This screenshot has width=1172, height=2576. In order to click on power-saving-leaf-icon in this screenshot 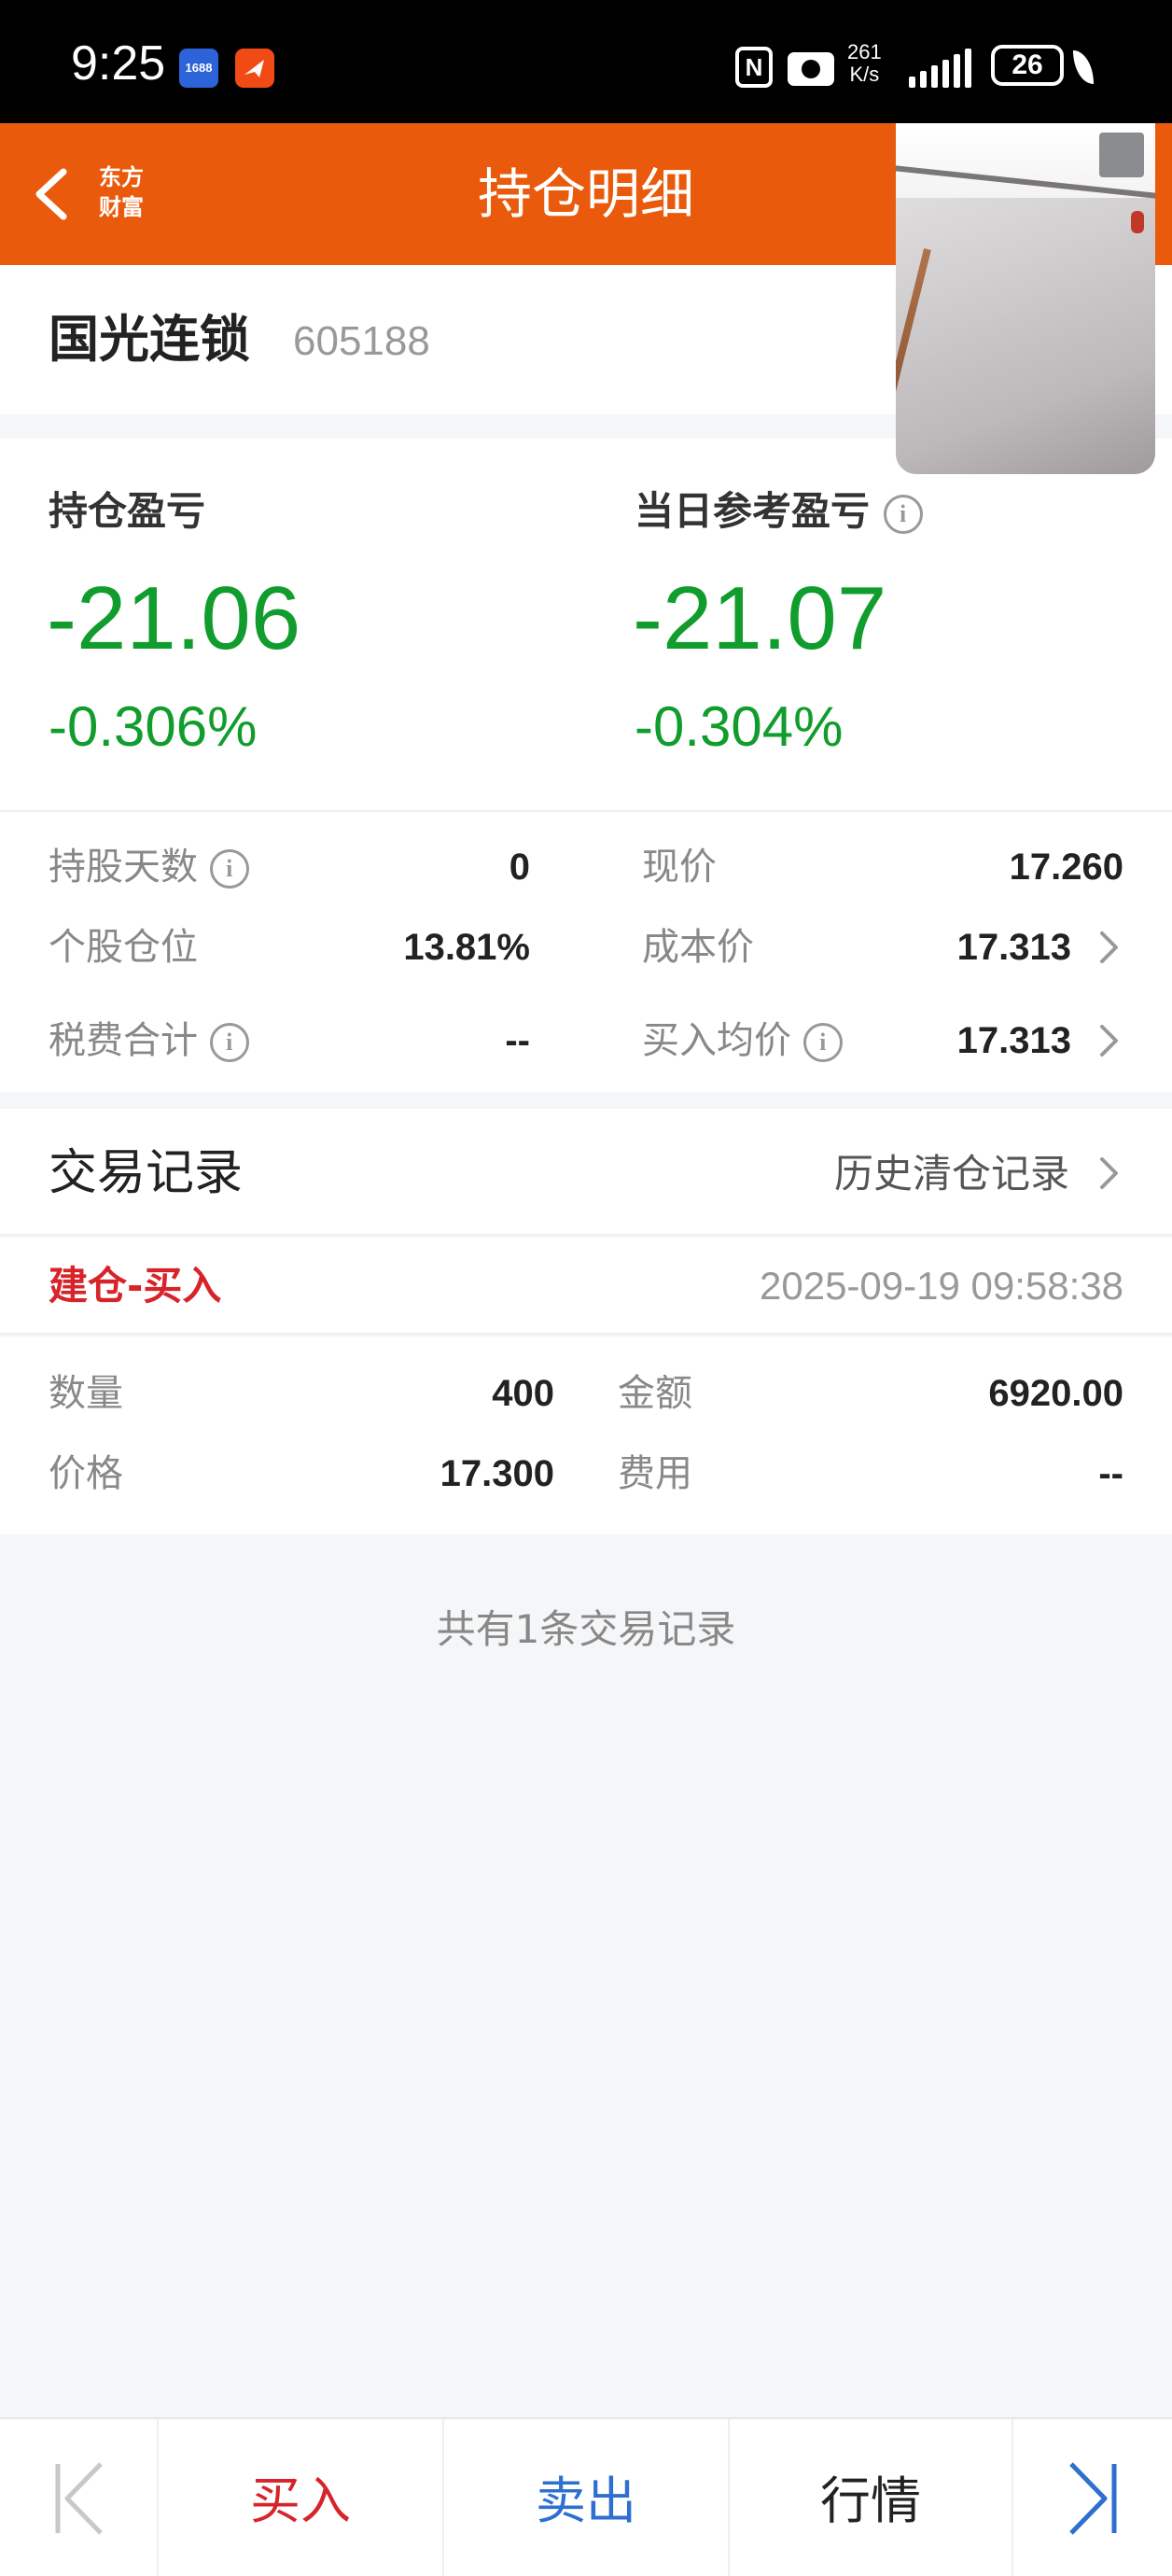, I will do `click(1083, 67)`.